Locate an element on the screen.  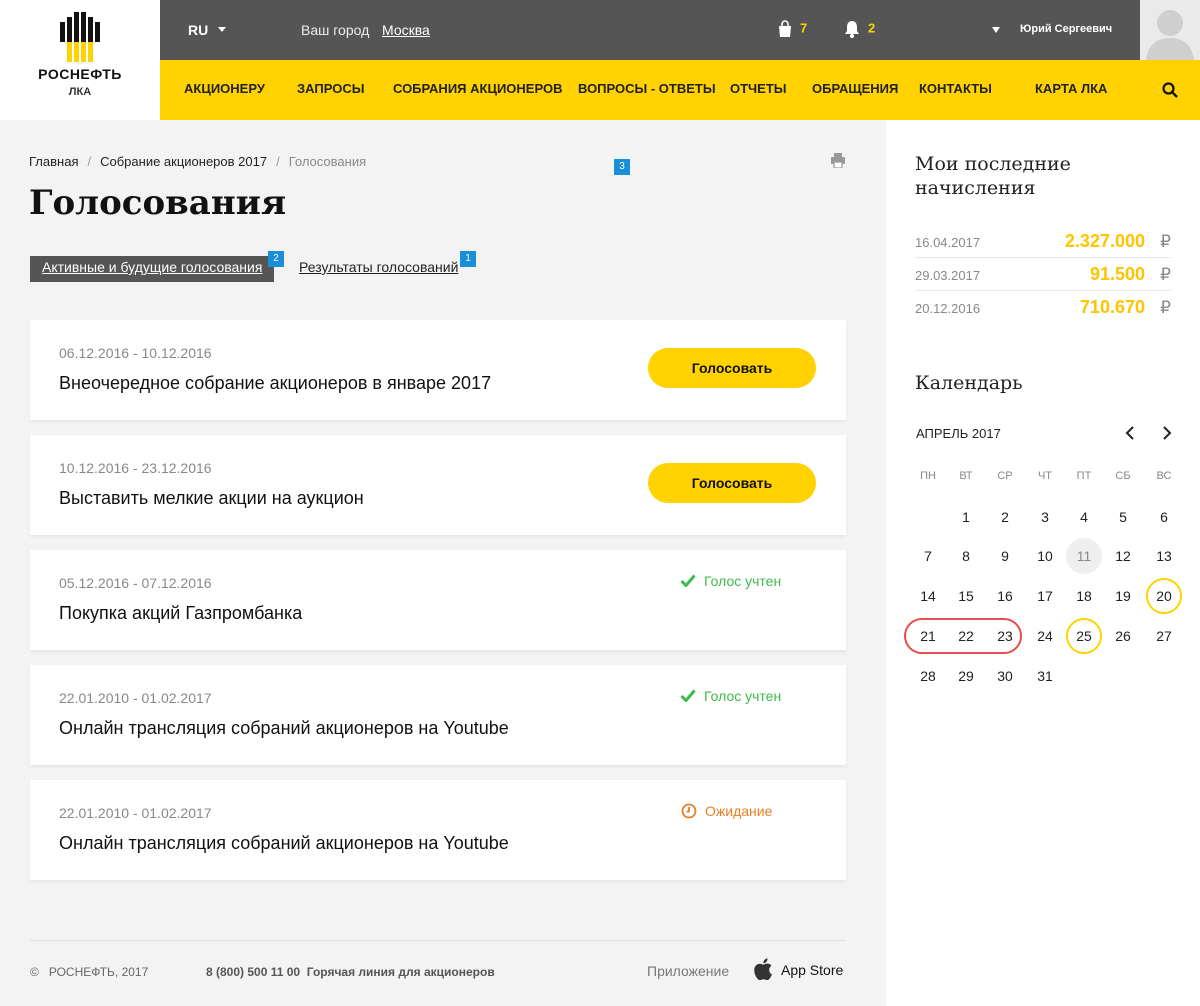
nav-item-meetings: СОБРАНИЯ АКЦИОНЕРОВ is located at coordinates (477, 88).